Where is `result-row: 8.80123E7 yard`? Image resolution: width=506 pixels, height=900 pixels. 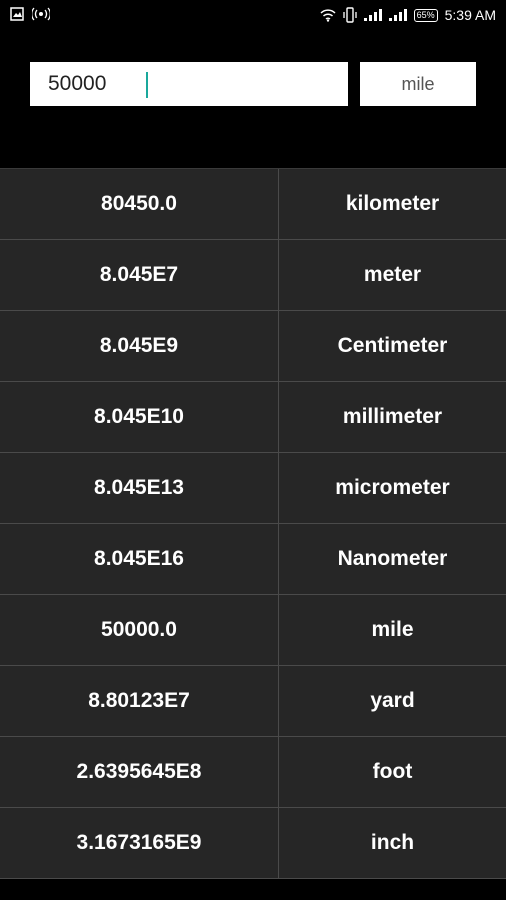 result-row: 8.80123E7 yard is located at coordinates (253, 701).